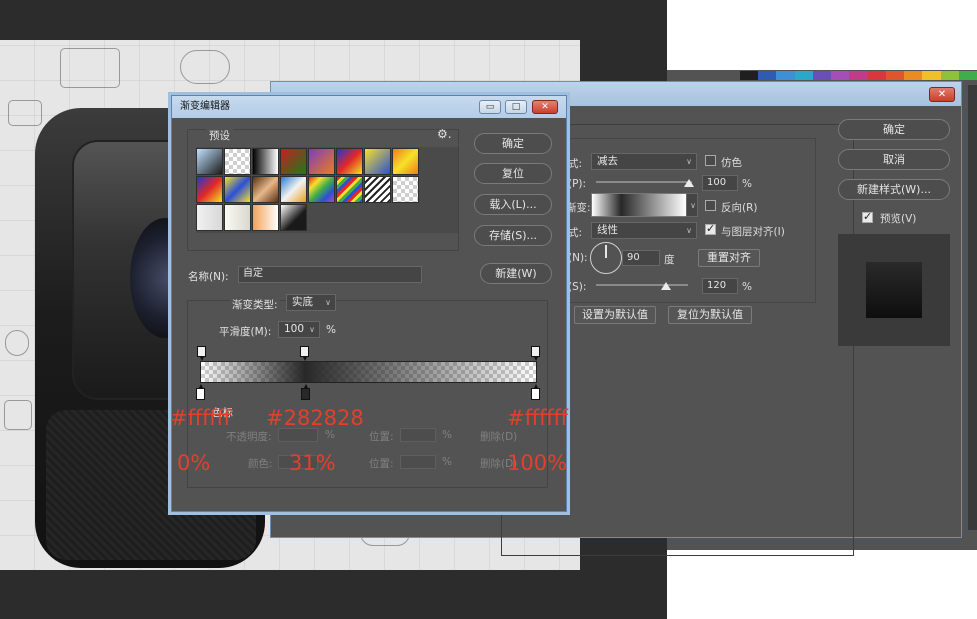 The height and width of the screenshot is (619, 977). What do you see at coordinates (642, 285) in the screenshot?
I see `scale-slider-track` at bounding box center [642, 285].